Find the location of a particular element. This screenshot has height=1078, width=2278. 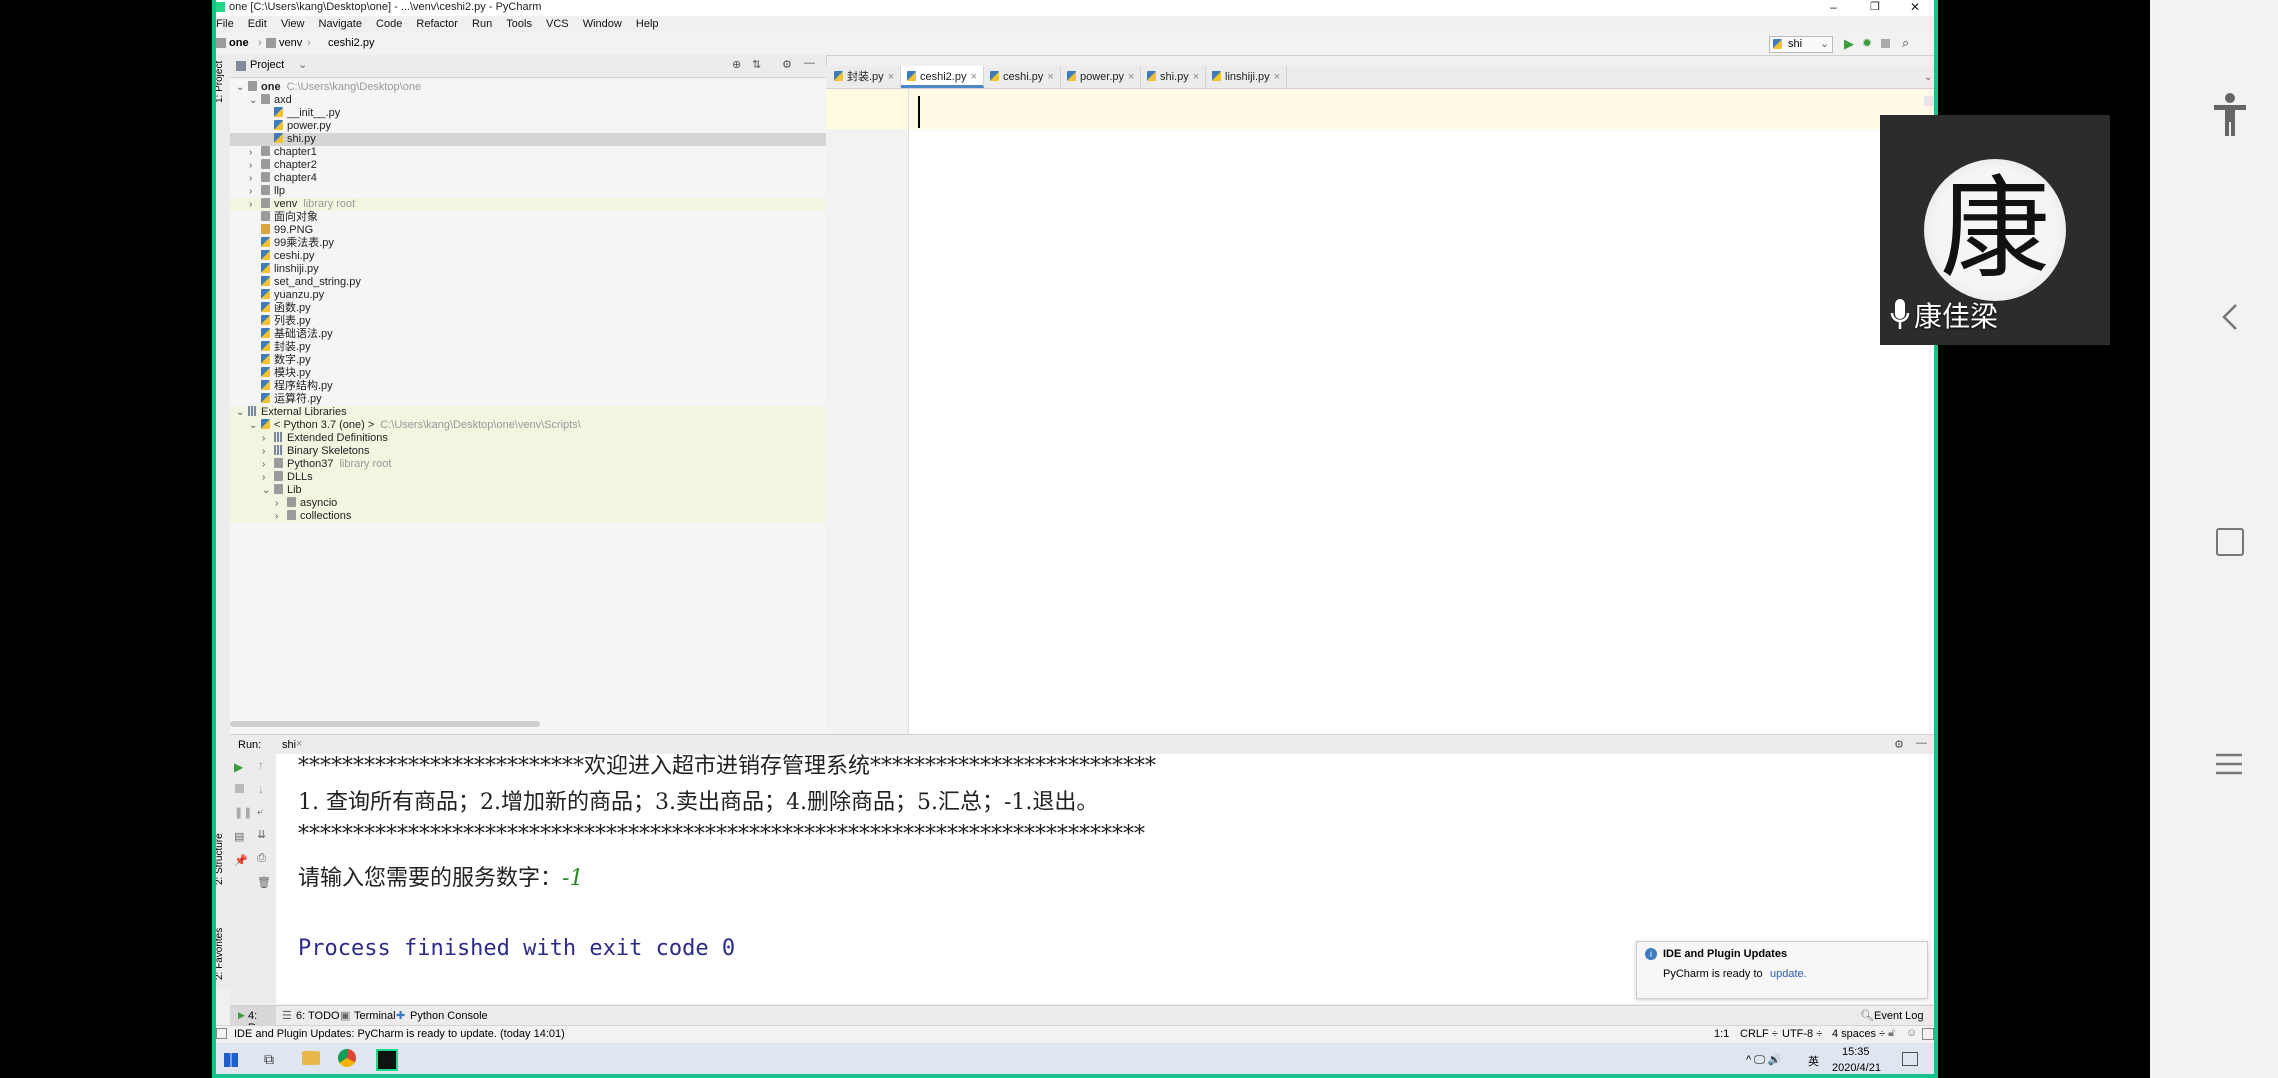

project-view-select: Project is located at coordinates (267, 65).